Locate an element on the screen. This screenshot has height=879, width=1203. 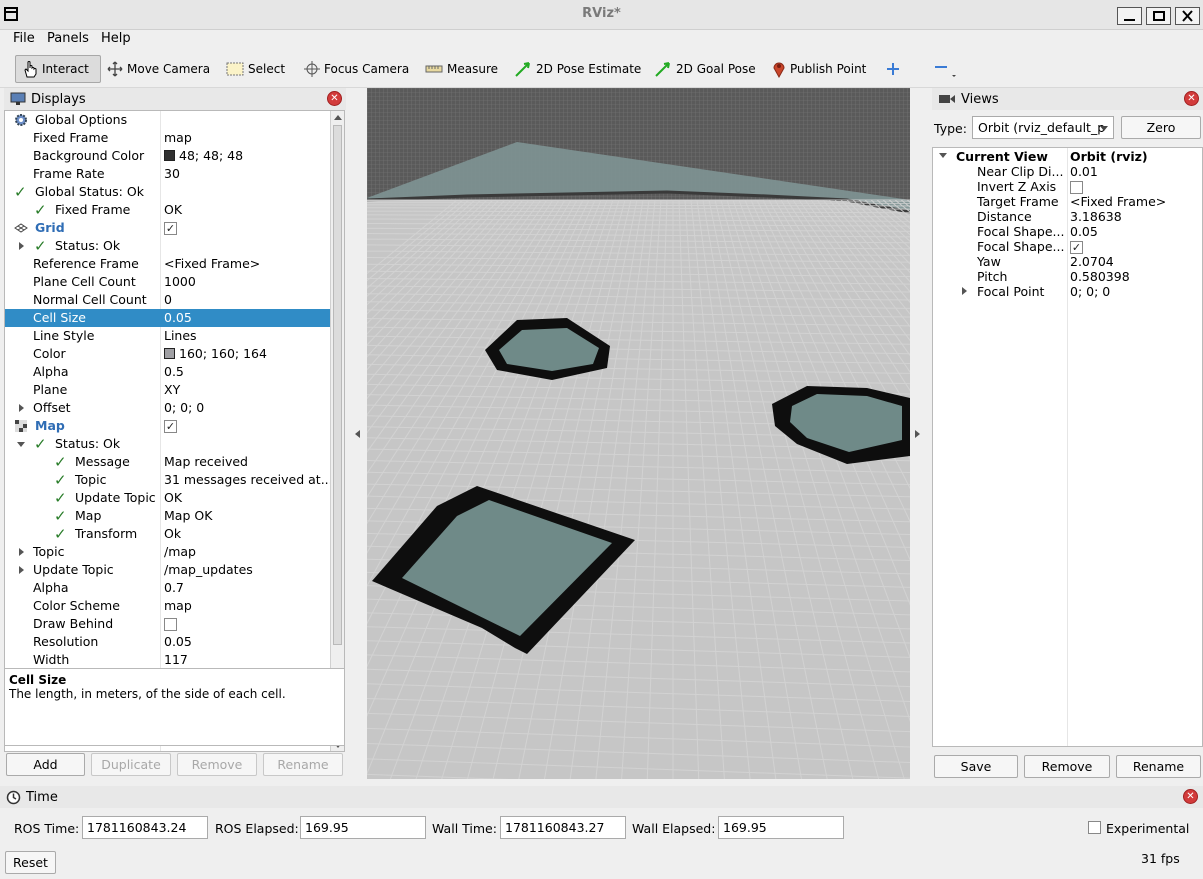
rename-view-button: Rename is located at coordinates (1158, 766).